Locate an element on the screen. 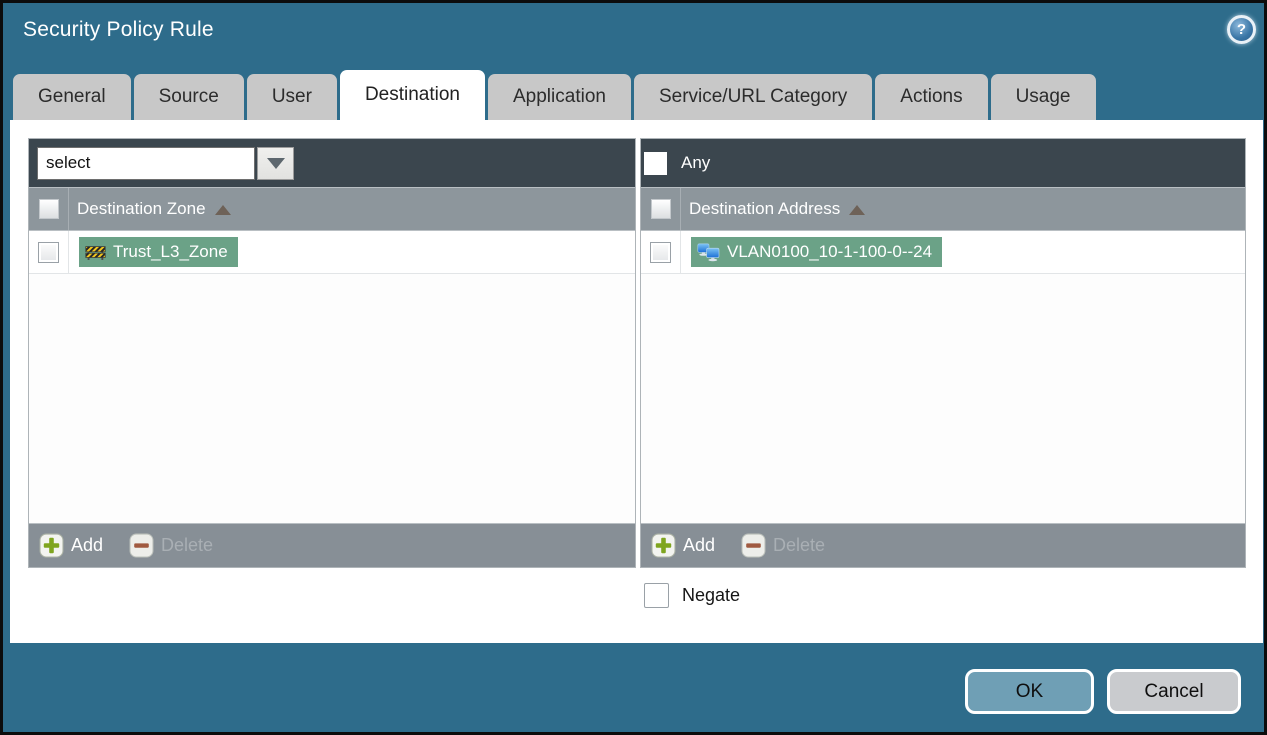 This screenshot has height=735, width=1267. table-row: VLAN0100_10-1-100-0--24 is located at coordinates (943, 252).